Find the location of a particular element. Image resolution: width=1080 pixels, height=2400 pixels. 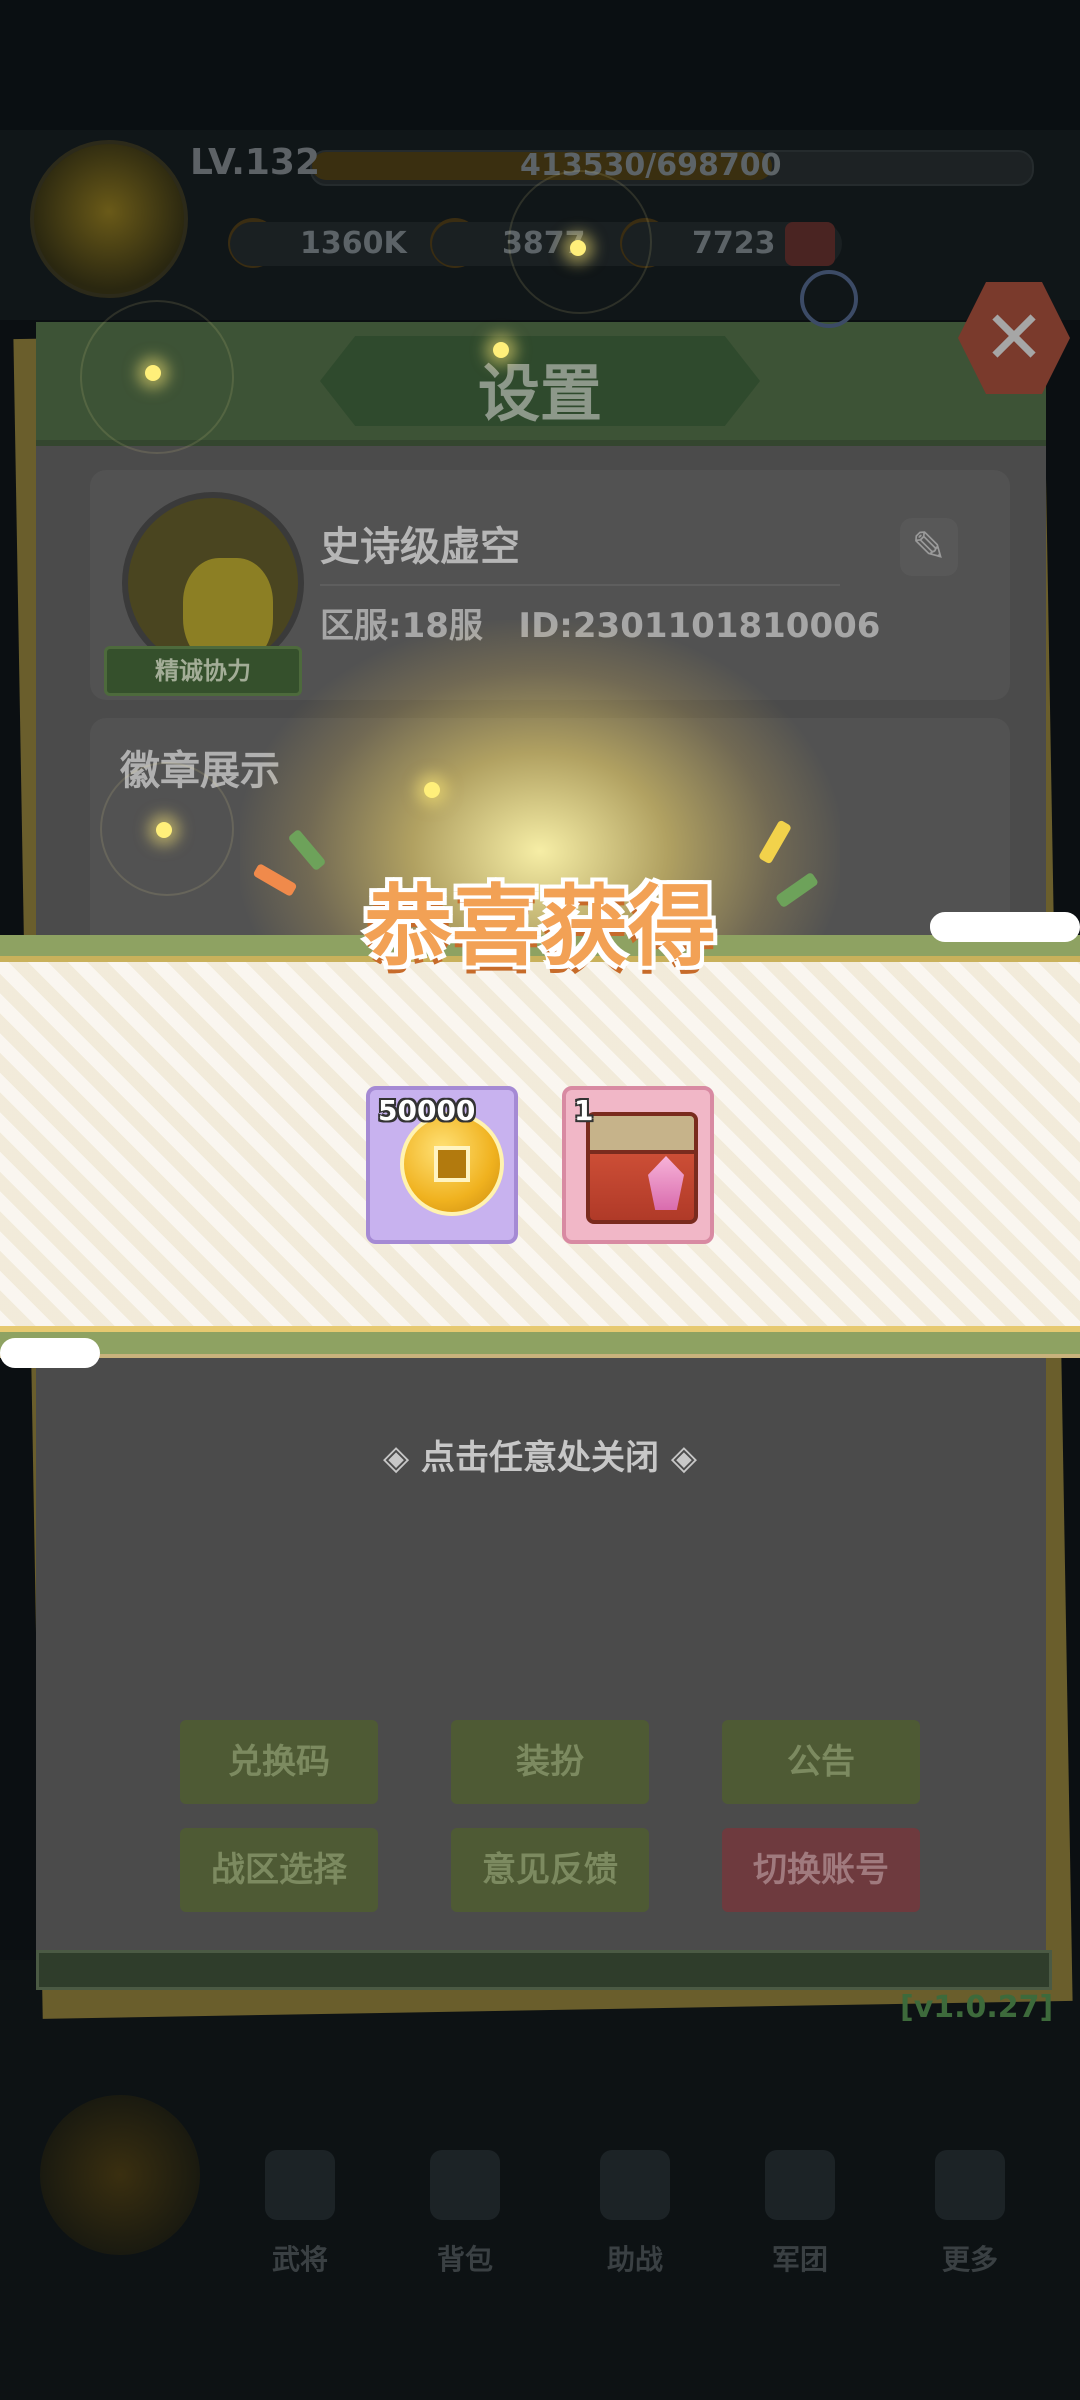

crossed-swords-icon is located at coordinates (635, 2185).